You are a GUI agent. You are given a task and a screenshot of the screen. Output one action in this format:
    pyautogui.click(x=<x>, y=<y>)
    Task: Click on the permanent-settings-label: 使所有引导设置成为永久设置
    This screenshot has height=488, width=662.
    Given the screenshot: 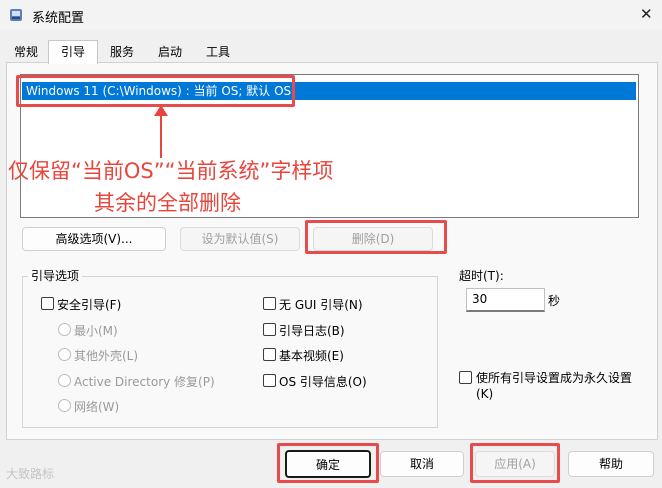 What is the action you would take?
    pyautogui.click(x=554, y=378)
    